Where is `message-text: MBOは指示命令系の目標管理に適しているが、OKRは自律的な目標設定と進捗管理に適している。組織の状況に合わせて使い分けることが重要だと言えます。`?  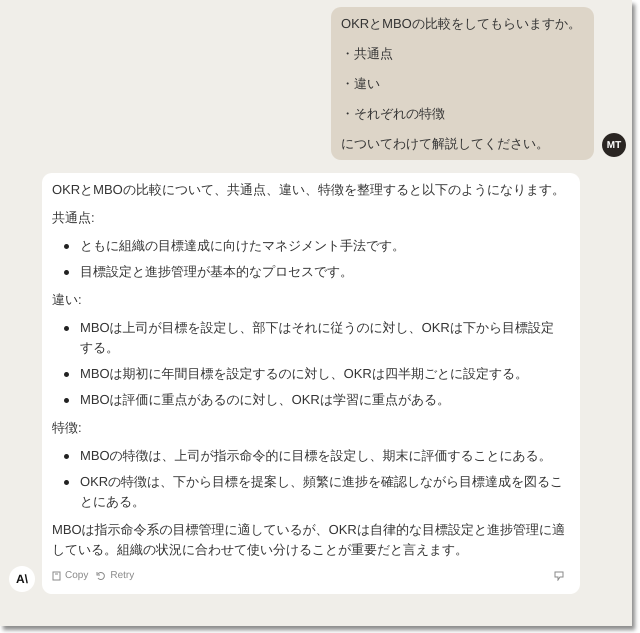 message-text: MBOは指示命令系の目標管理に適しているが、OKRは自律的な目標設定と進捗管理に適している。組織の状況に合わせて使い分けることが重要だと言えます。 is located at coordinates (309, 540).